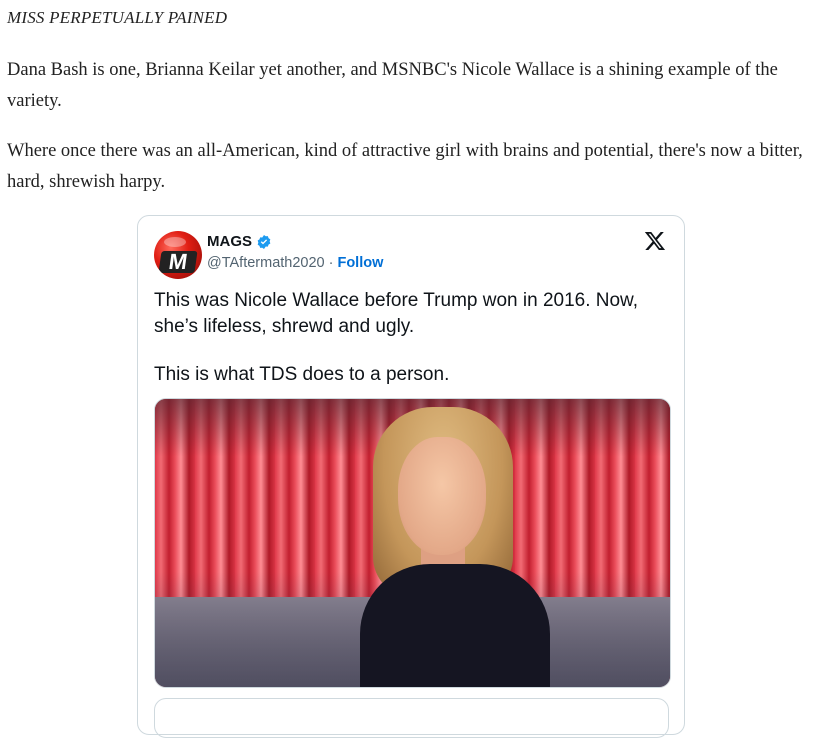  I want to click on section-heading: MISS PERPETUALLY PAINED, so click(117, 17).